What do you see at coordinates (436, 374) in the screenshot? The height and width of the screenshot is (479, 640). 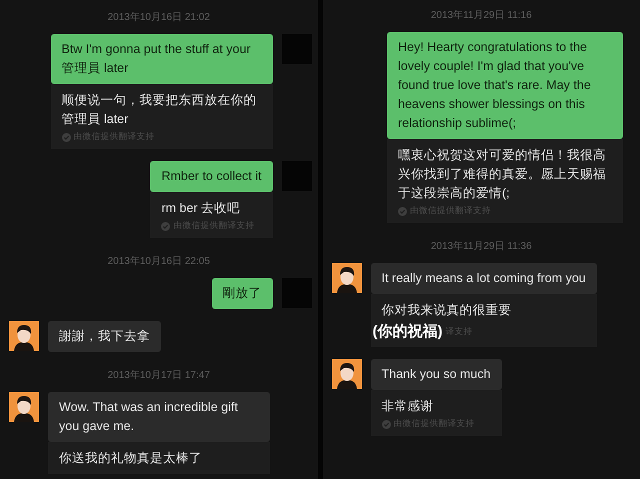 I see `message-bubble: Thank you so much` at bounding box center [436, 374].